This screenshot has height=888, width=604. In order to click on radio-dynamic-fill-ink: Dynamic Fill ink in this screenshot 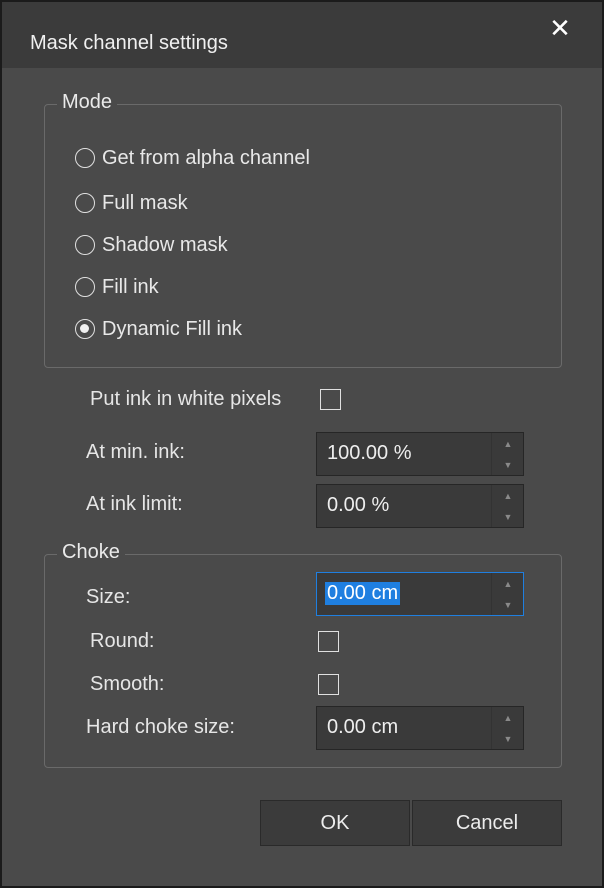, I will do `click(158, 329)`.